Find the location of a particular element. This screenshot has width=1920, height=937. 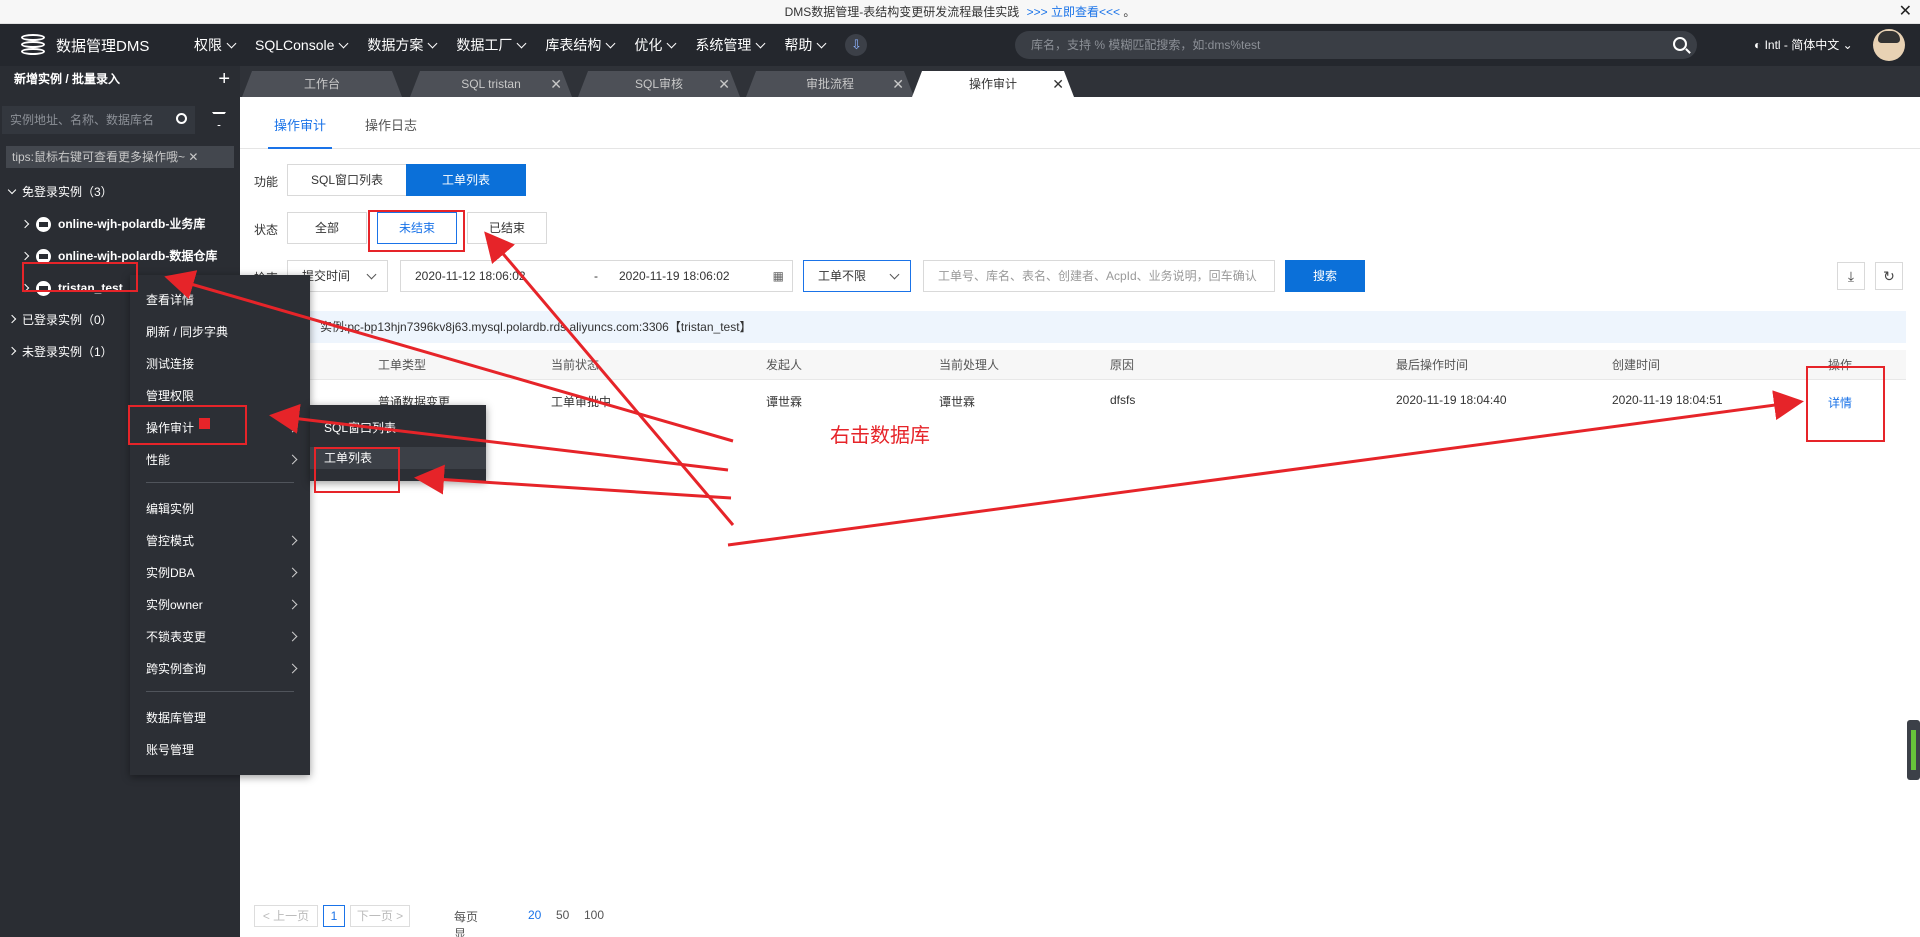

subtab-log: 操作日志 is located at coordinates (391, 124).